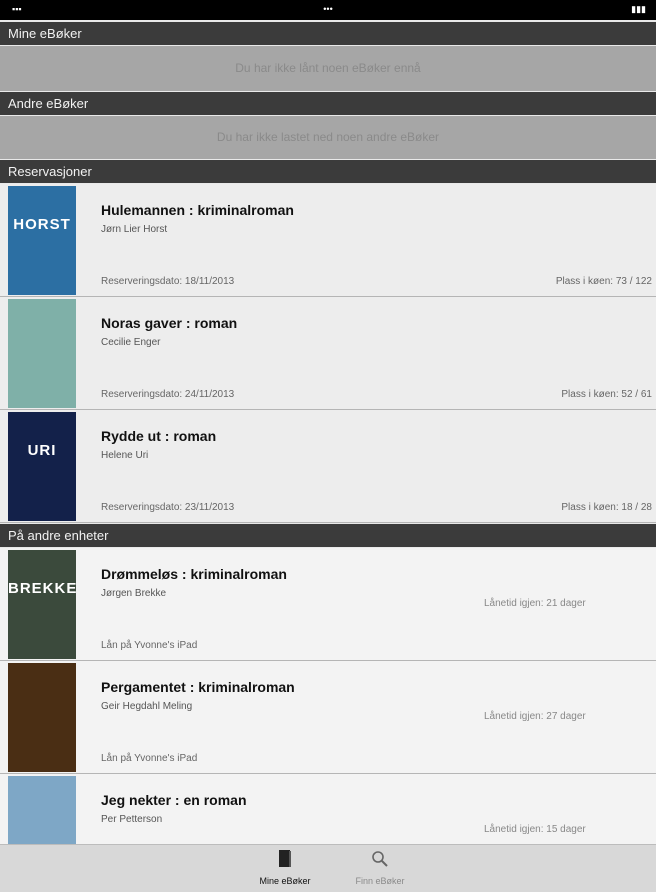 The height and width of the screenshot is (892, 656). What do you see at coordinates (198, 687) in the screenshot?
I see `book-title: Pergamentet : kriminalroman` at bounding box center [198, 687].